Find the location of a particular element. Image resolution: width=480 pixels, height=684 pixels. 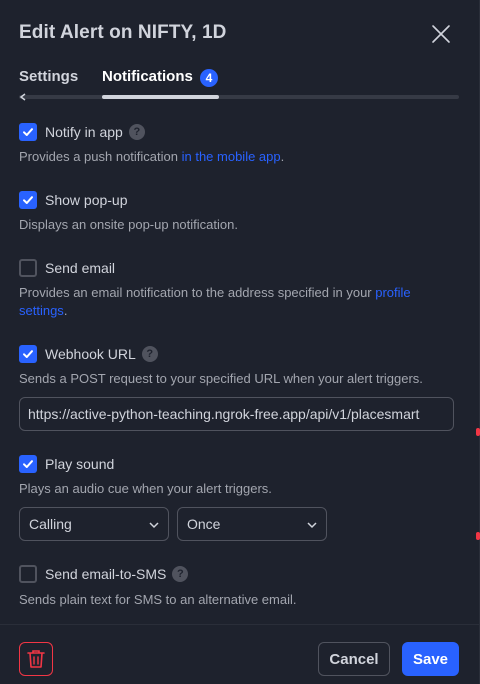

active-tab-indicator is located at coordinates (160, 97).